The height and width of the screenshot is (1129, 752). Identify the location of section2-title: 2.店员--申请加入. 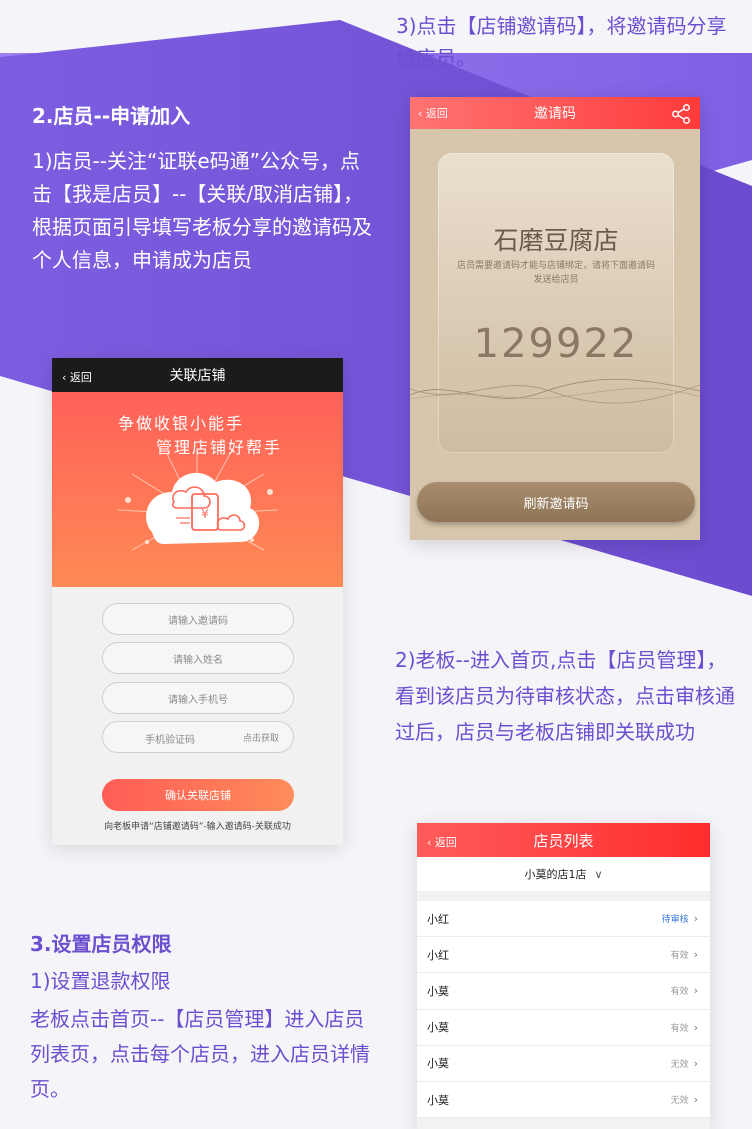
(111, 116).